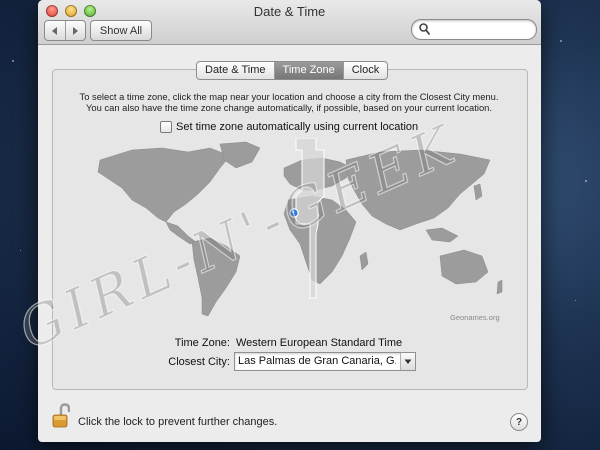  I want to click on map-south-america, so click(216, 277).